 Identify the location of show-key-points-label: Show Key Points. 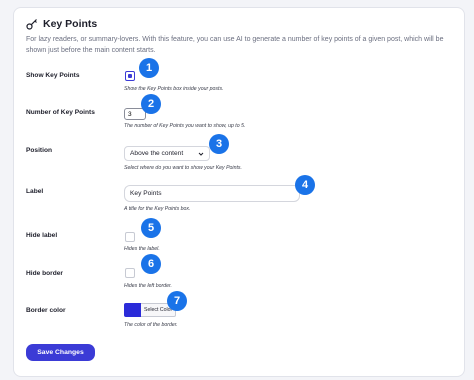
(53, 75).